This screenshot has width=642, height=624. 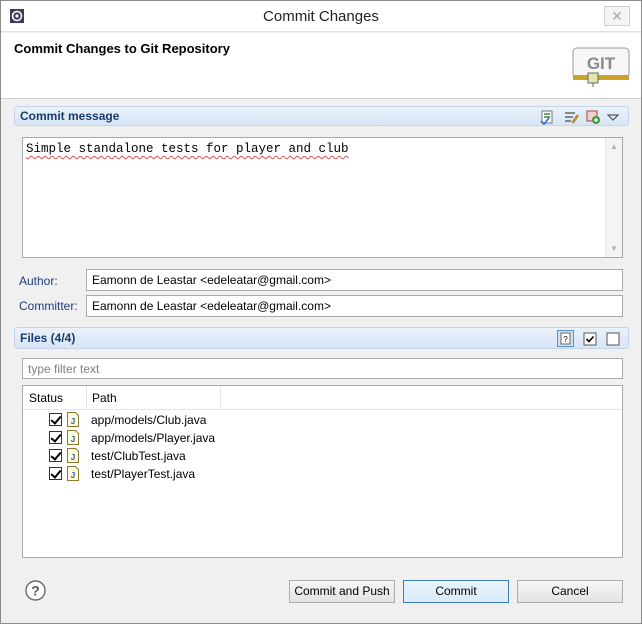 I want to click on filter-input, so click(x=322, y=368).